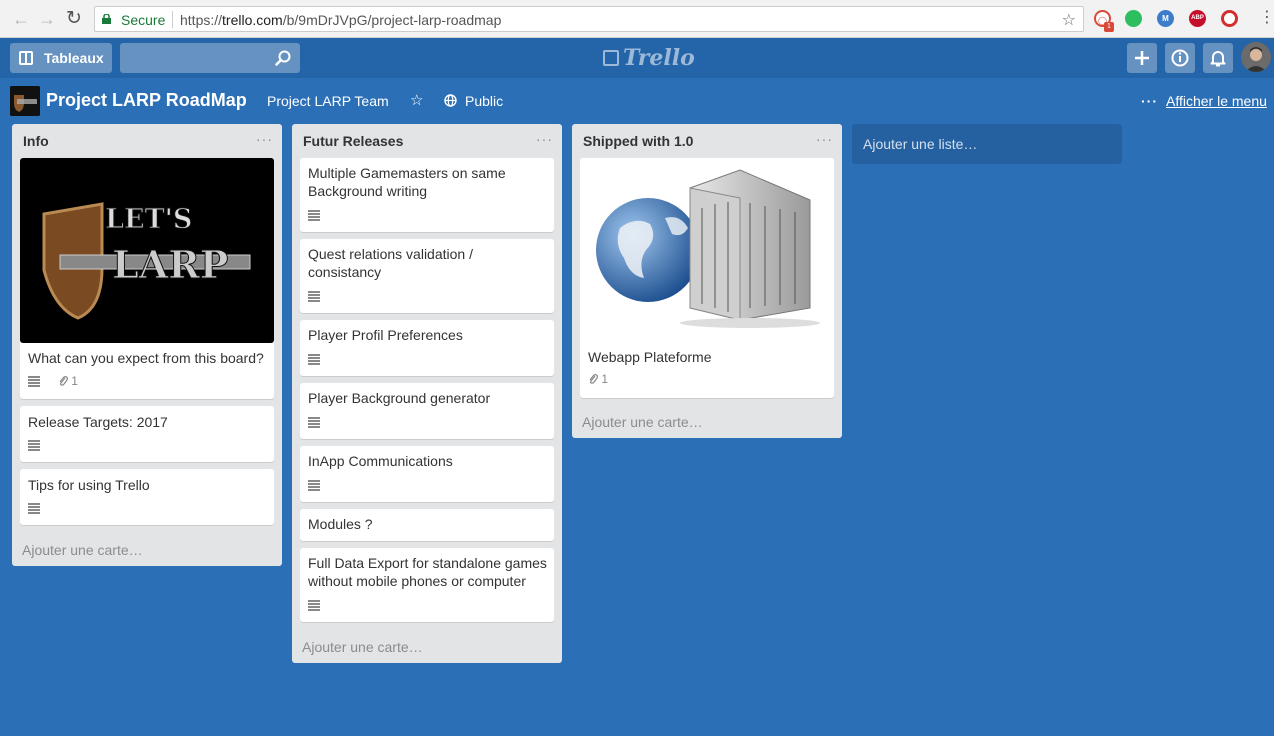 This screenshot has height=736, width=1274. Describe the element at coordinates (392, 20) in the screenshot. I see `url-path: /b/9mDrJVpG/project-larp-roadmap` at that location.